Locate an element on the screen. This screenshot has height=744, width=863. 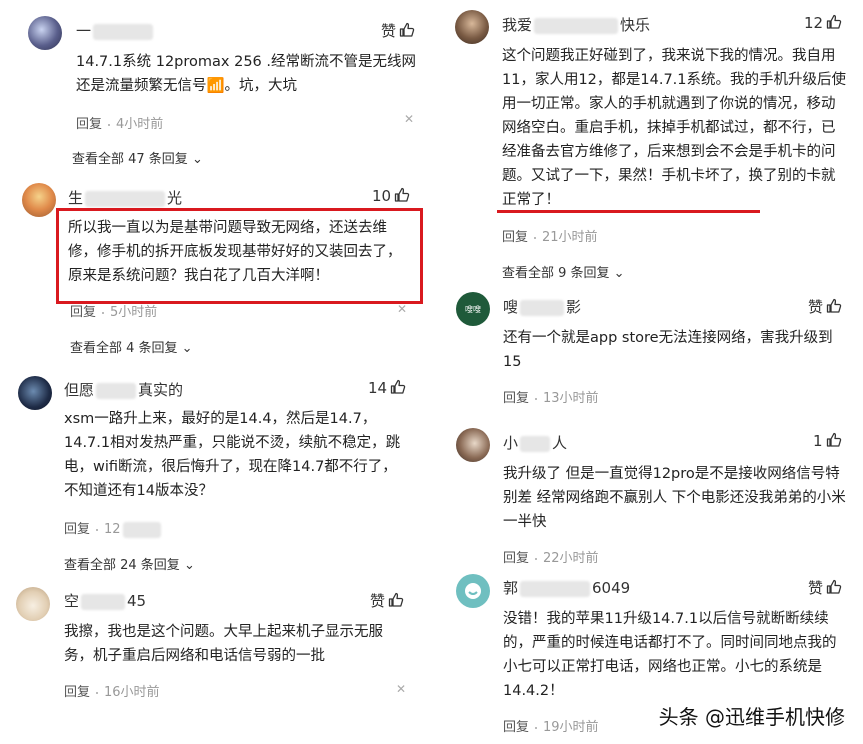
watermark: 头条 @迅维手机快修 is located at coordinates (751, 717).